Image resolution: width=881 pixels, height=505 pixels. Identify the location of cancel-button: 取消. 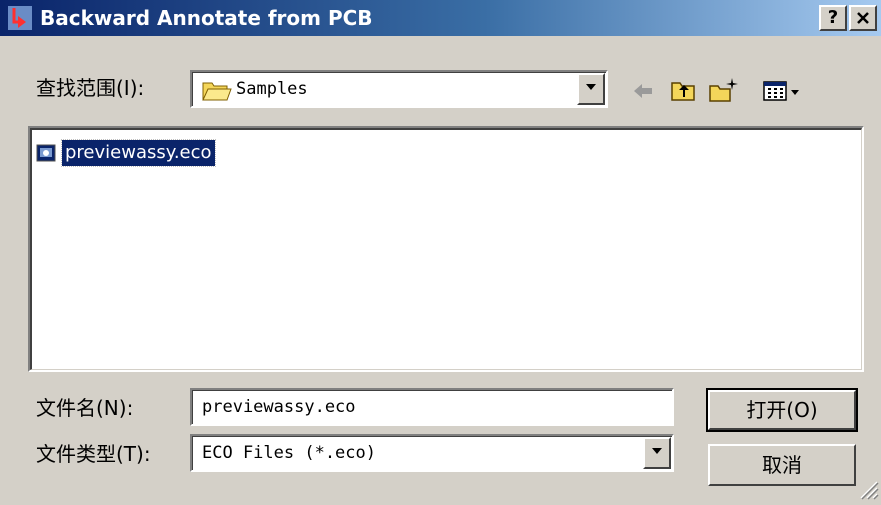
(782, 465).